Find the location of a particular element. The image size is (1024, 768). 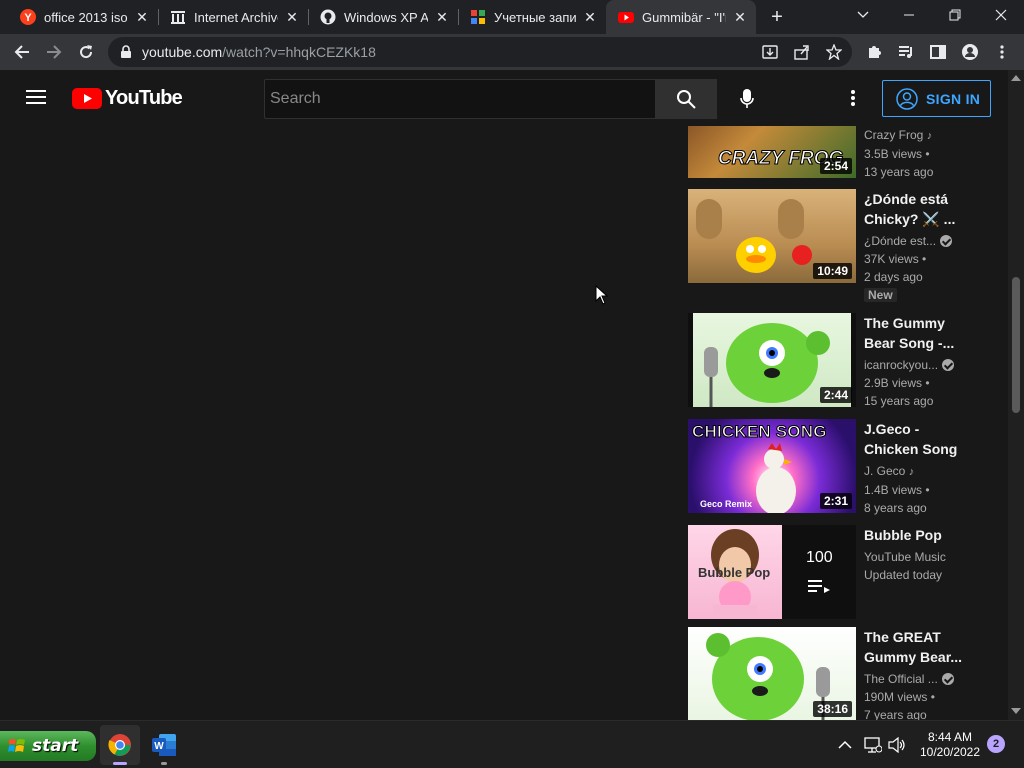

youtube-logo: YouTube is located at coordinates (127, 98).